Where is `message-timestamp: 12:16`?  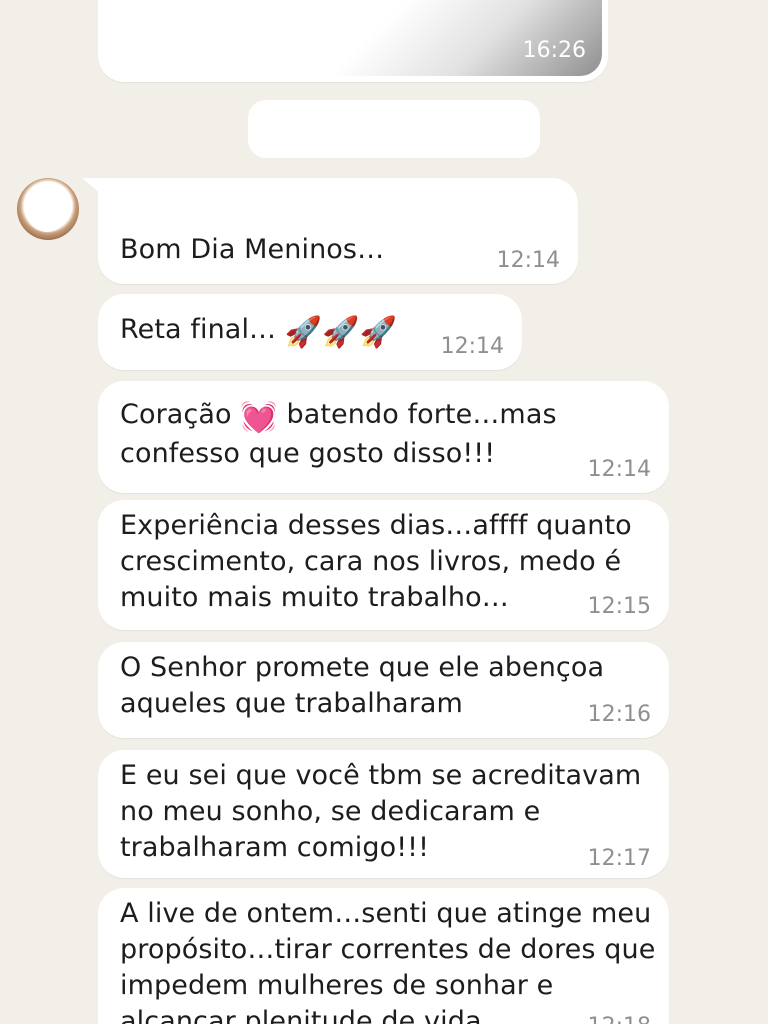 message-timestamp: 12:16 is located at coordinates (619, 714).